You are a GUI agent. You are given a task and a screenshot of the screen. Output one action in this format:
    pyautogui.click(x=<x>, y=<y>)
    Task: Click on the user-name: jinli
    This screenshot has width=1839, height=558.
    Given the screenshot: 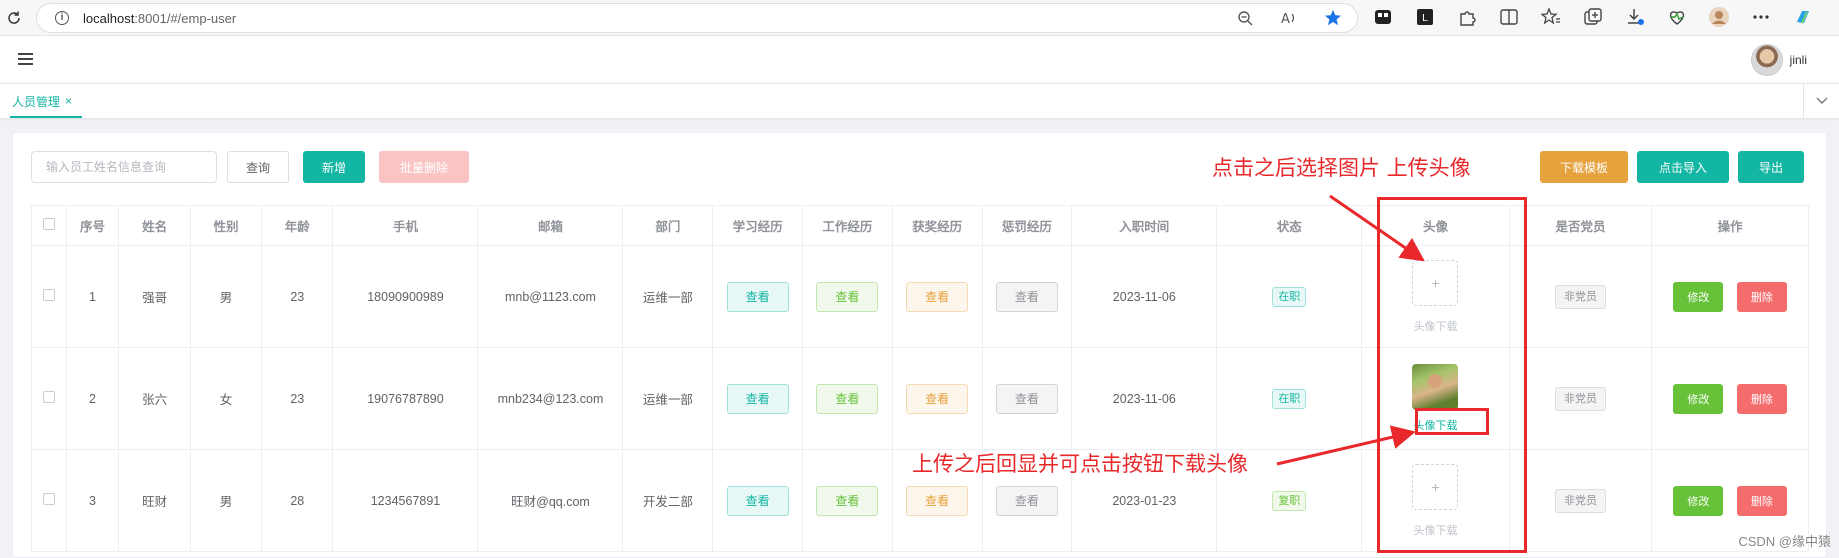 What is the action you would take?
    pyautogui.click(x=1798, y=60)
    